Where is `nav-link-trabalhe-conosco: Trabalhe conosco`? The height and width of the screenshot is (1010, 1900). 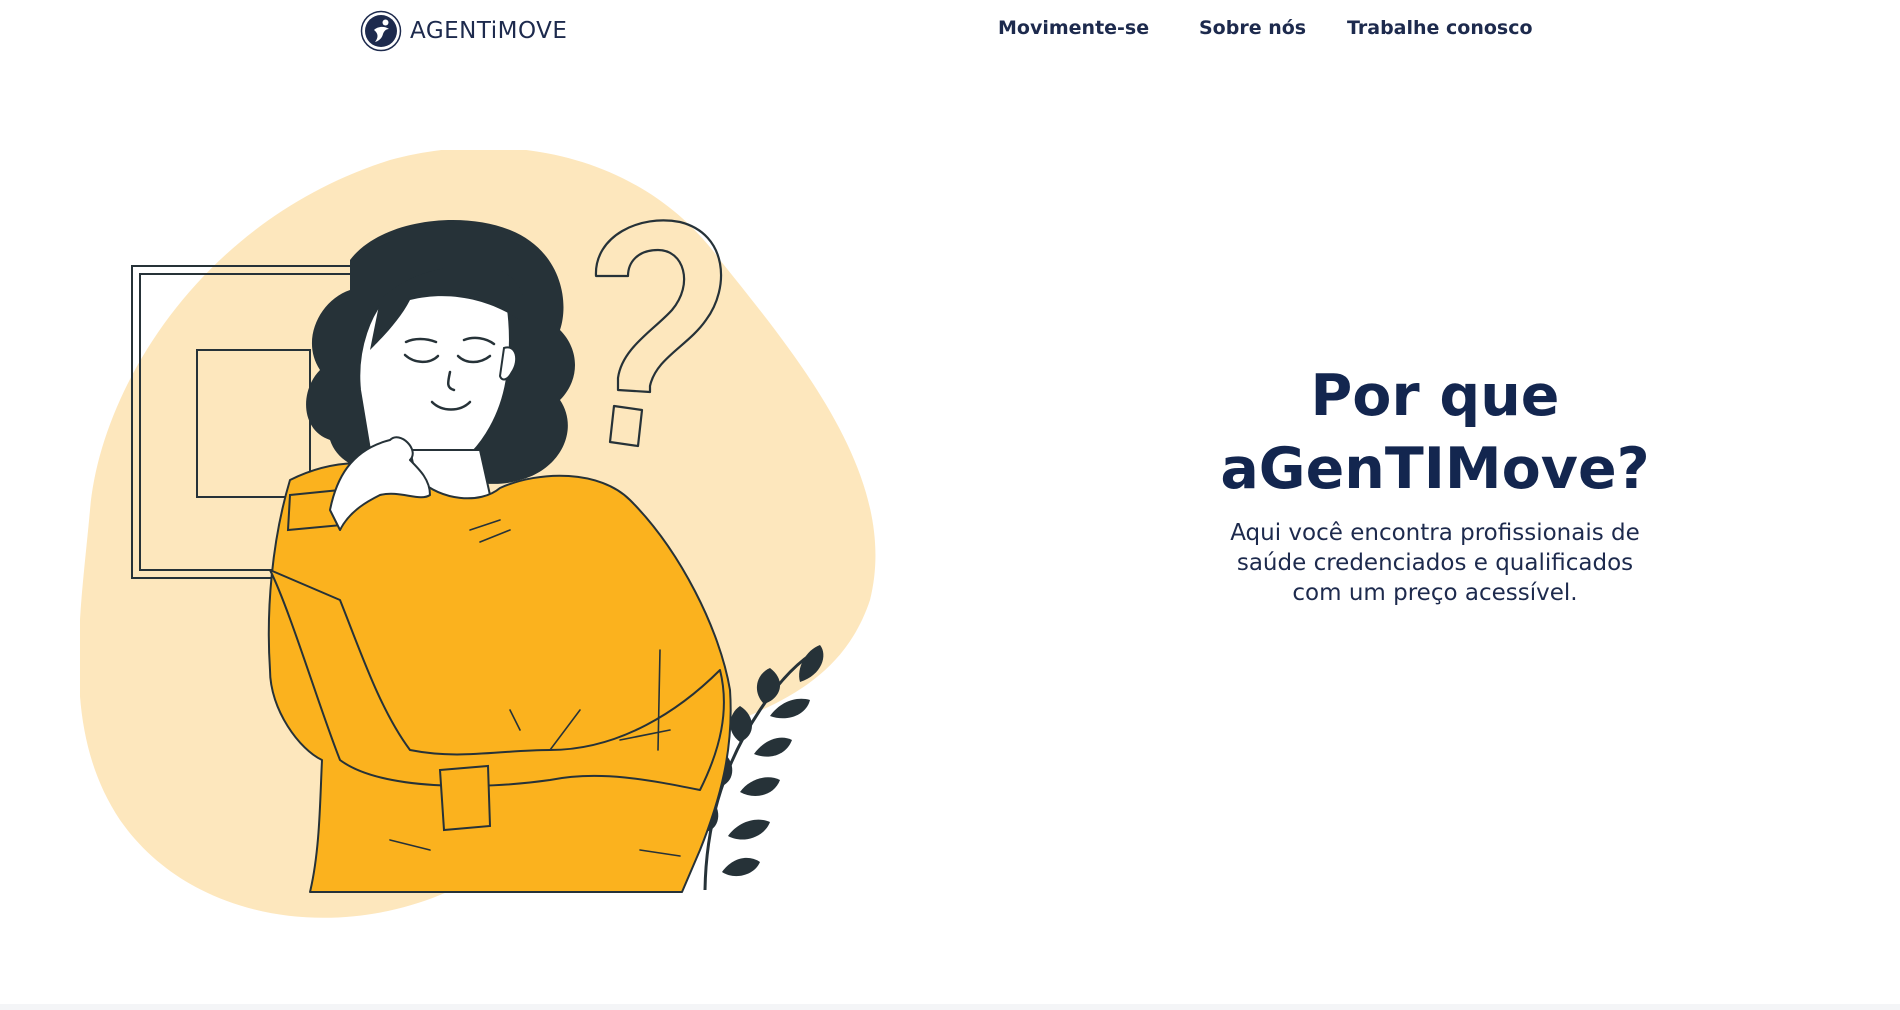 nav-link-trabalhe-conosco: Trabalhe conosco is located at coordinates (1440, 28).